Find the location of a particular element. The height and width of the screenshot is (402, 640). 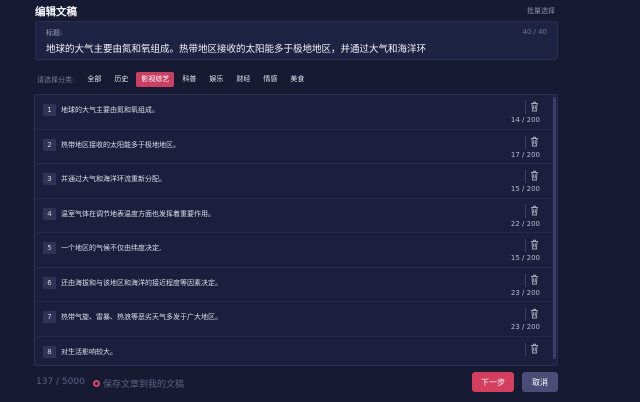

category-tab-science: 科普 is located at coordinates (189, 79).